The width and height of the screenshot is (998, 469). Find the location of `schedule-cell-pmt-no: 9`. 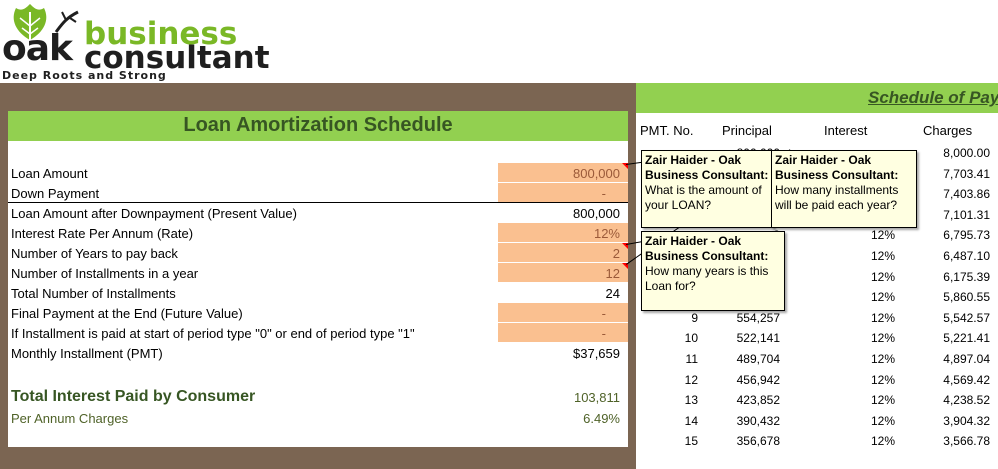

schedule-cell-pmt-no: 9 is located at coordinates (694, 318).